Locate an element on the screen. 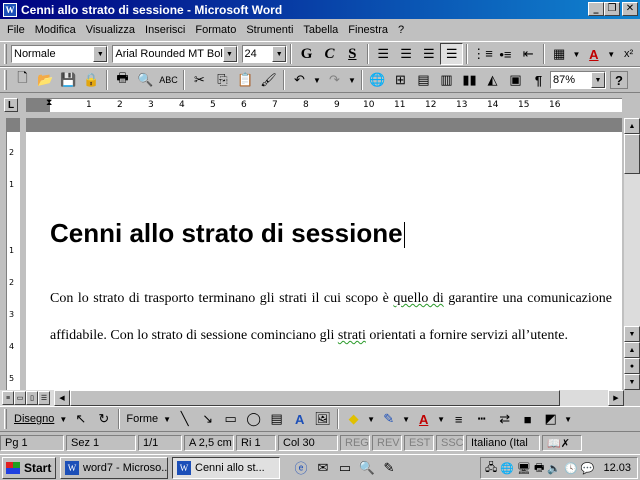 The height and width of the screenshot is (480, 640). bulleted-list-icon: •≡ is located at coordinates (505, 54).